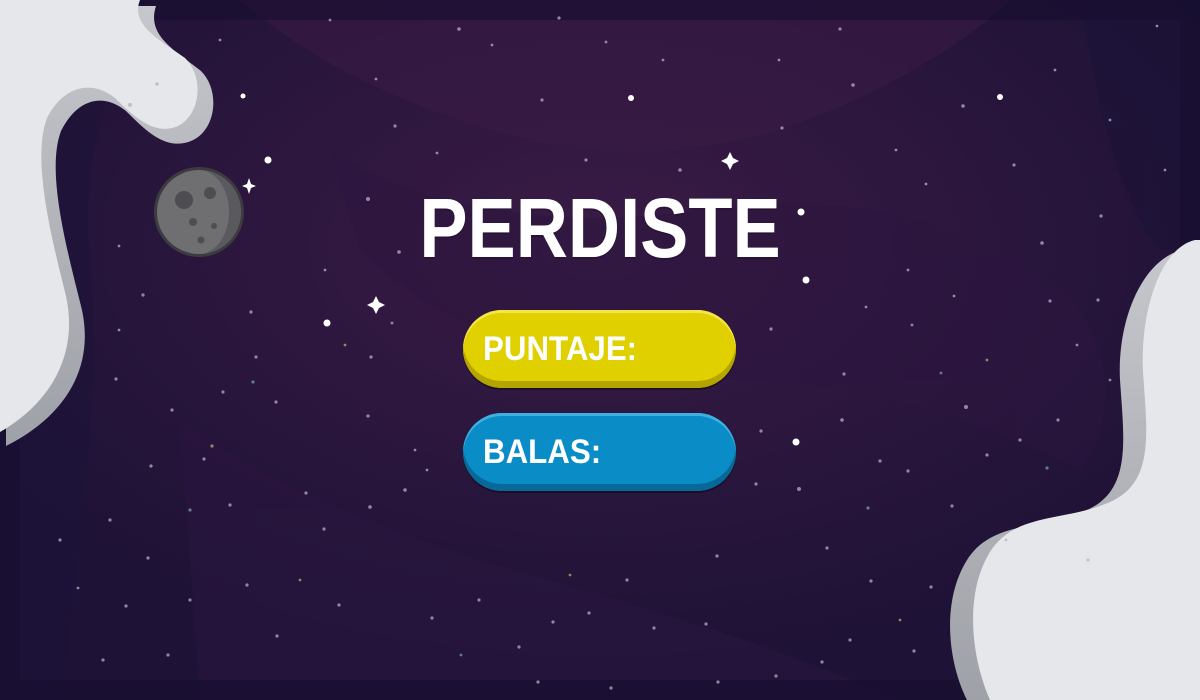 This screenshot has width=1200, height=700. Describe the element at coordinates (560, 348) in the screenshot. I see `score-label: PUNTAJE:` at that location.